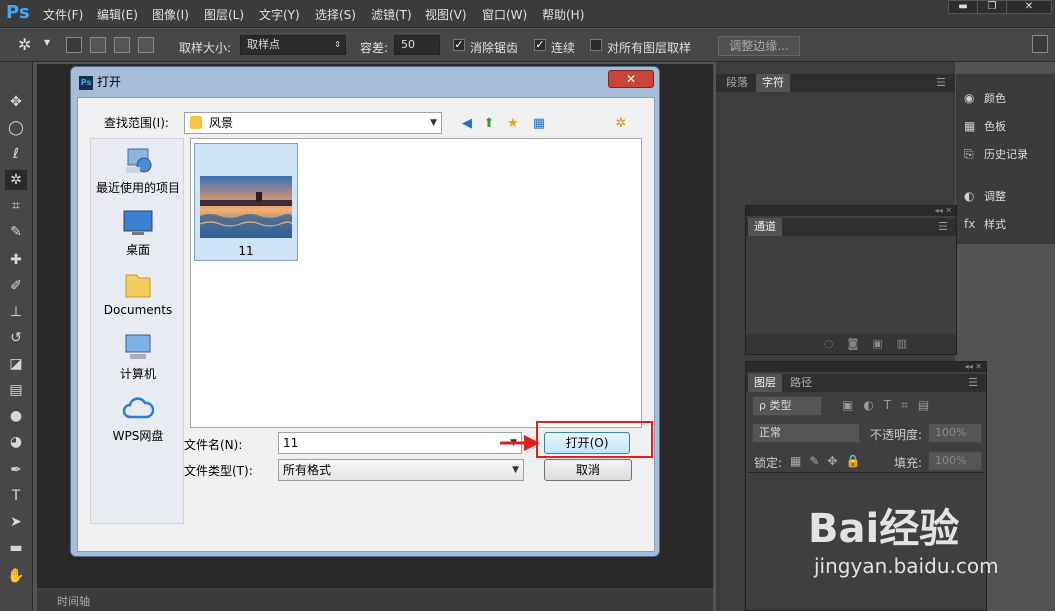 Image resolution: width=1055 pixels, height=611 pixels. Describe the element at coordinates (293, 45) in the screenshot. I see `sample-size-select: 取样点 ⇕` at that location.